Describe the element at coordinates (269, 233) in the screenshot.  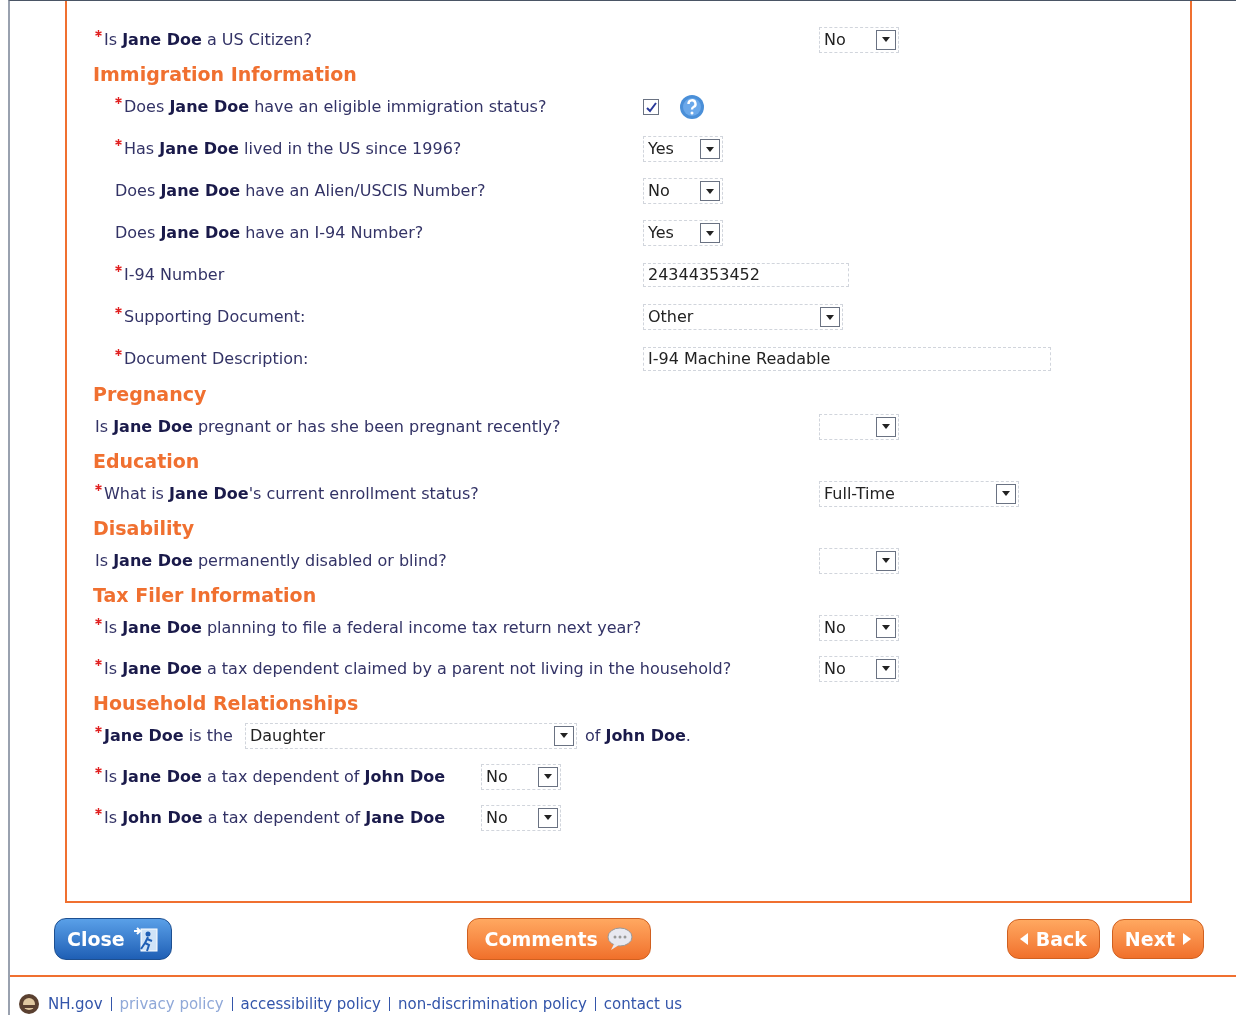
I see `question-label: Does Jane Doe have an I-94 Number?` at that location.